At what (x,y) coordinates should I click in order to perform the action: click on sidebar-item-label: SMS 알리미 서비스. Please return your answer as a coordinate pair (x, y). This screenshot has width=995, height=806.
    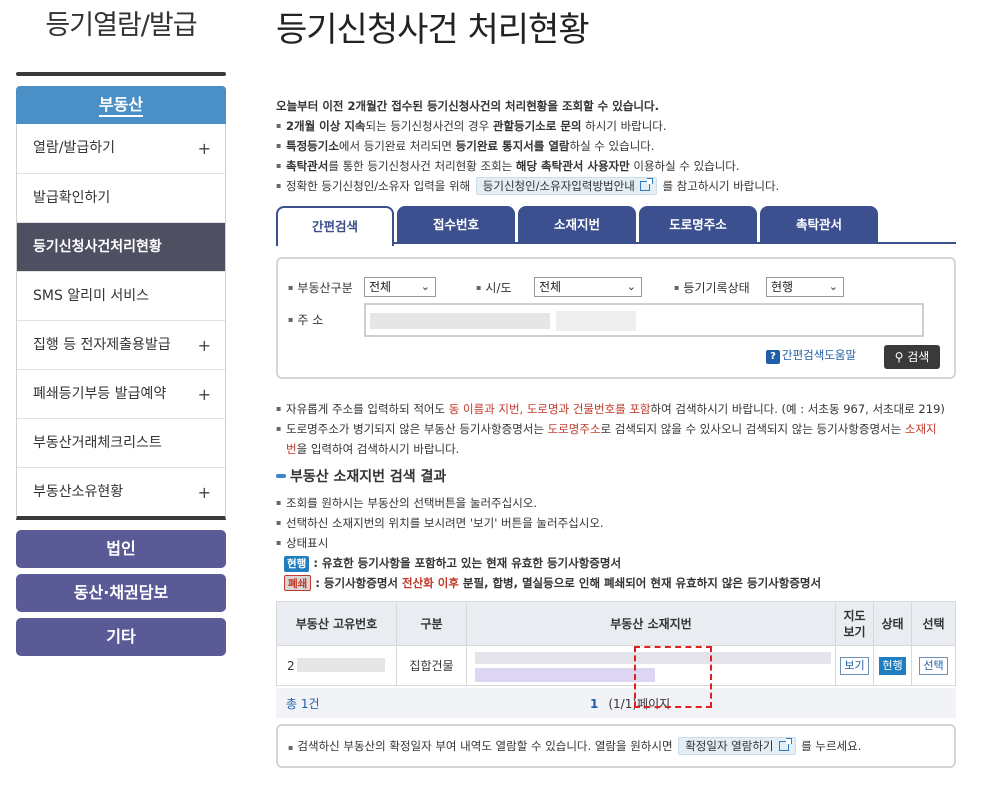
    Looking at the image, I should click on (91, 296).